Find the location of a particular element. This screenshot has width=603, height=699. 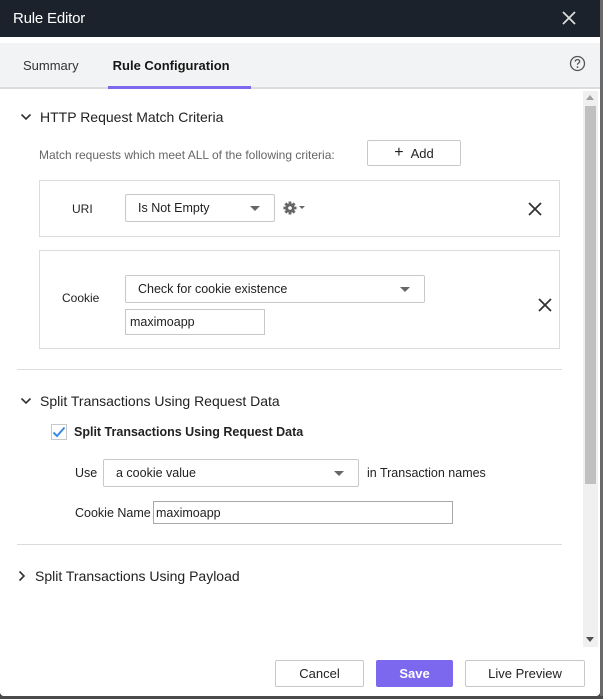

criteria-row-uri: URI Is Not Empty is located at coordinates (299, 208).